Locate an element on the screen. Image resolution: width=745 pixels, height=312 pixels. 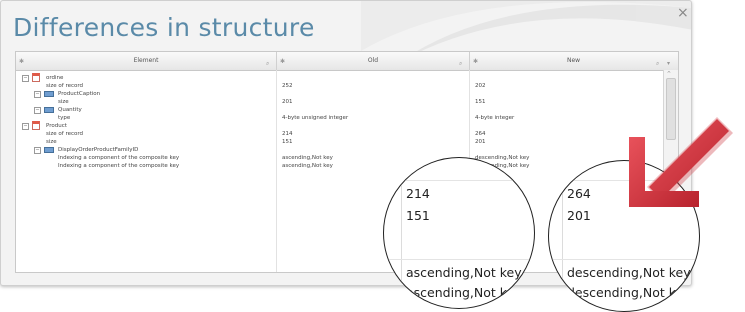
new-value-cell: 4-byte integer is located at coordinates (495, 118).